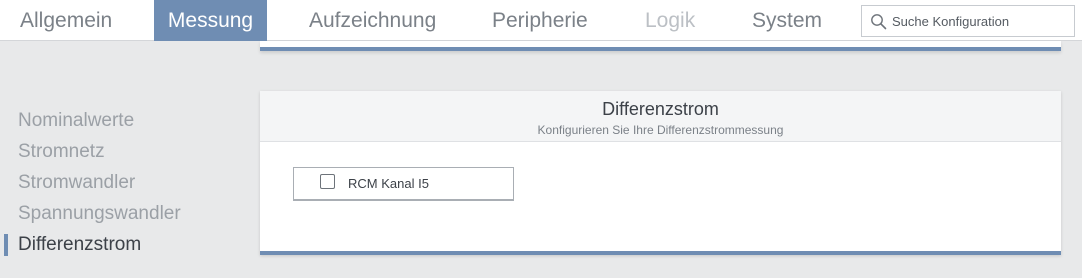 This screenshot has height=278, width=1082. I want to click on rcm-channel-checkbox, so click(327, 181).